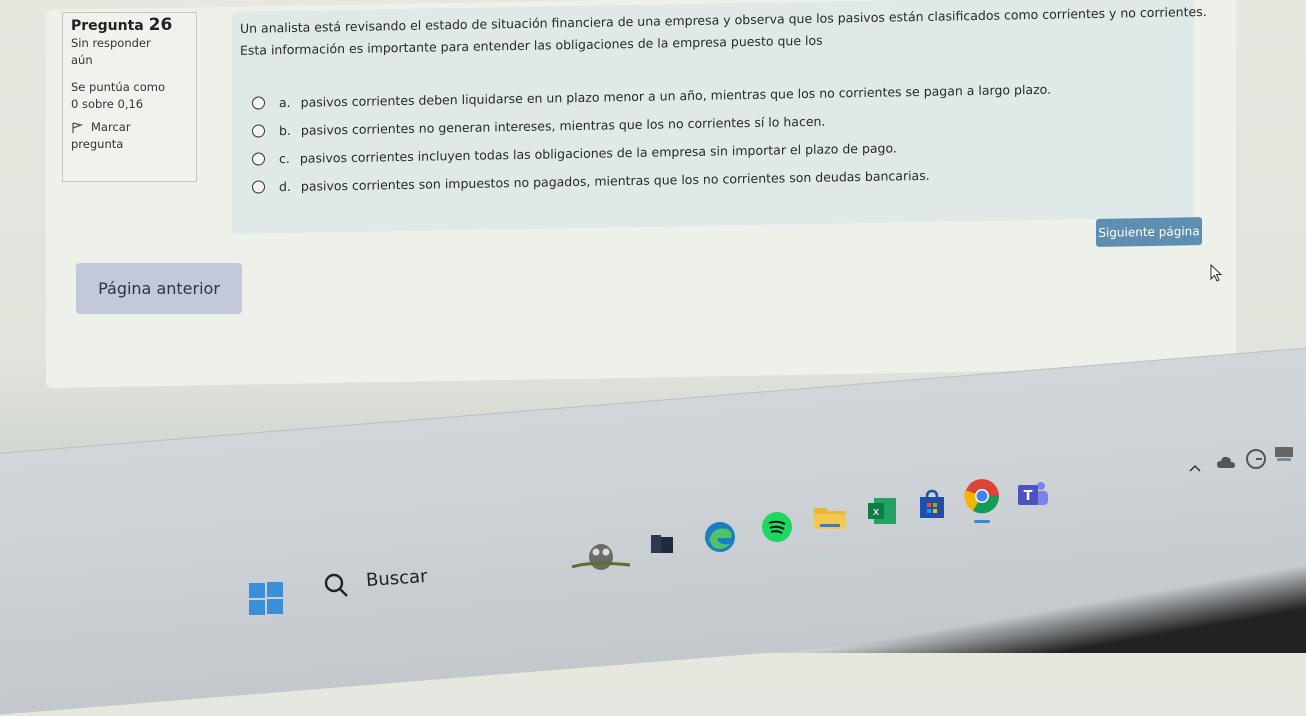  What do you see at coordinates (982, 501) in the screenshot?
I see `chrome-icon` at bounding box center [982, 501].